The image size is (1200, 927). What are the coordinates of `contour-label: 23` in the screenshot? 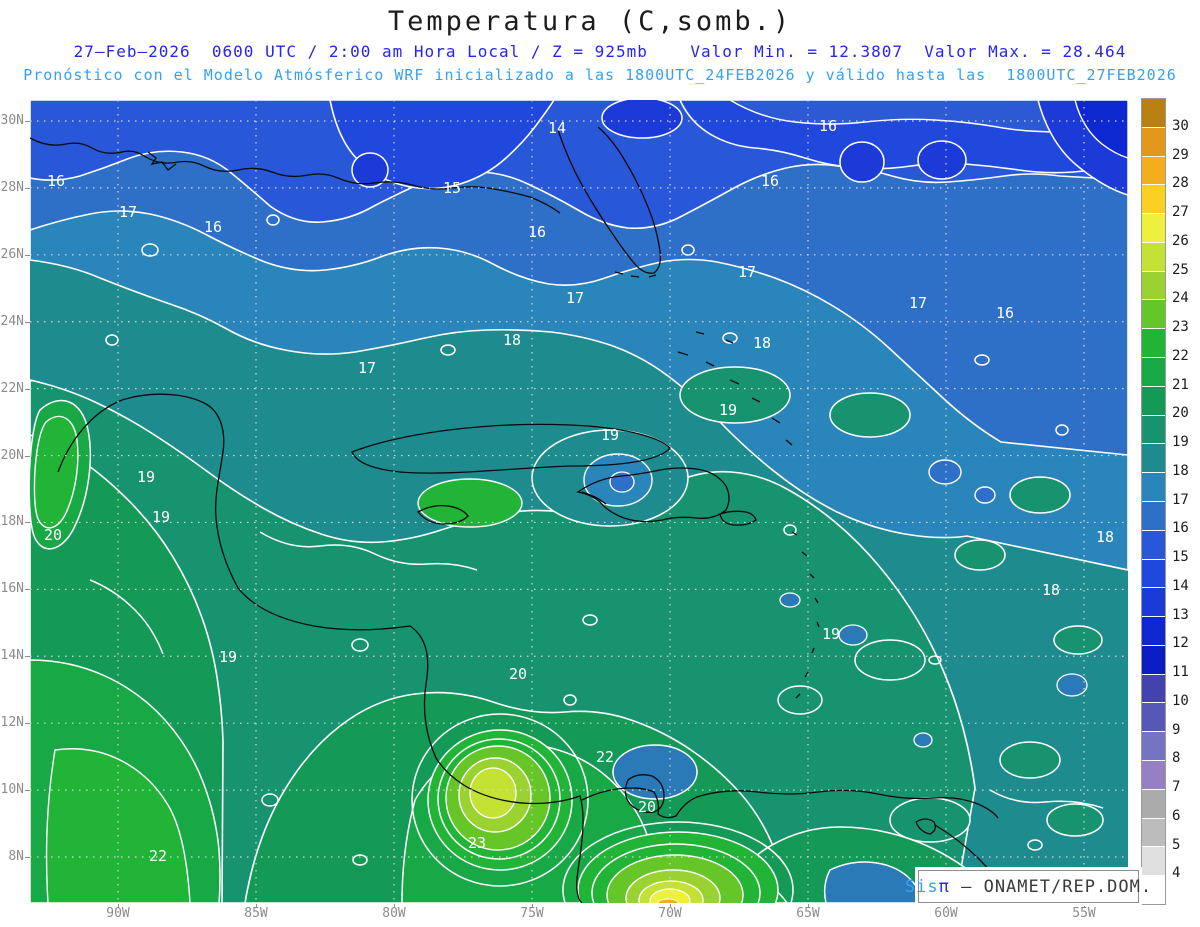 It's located at (477, 843).